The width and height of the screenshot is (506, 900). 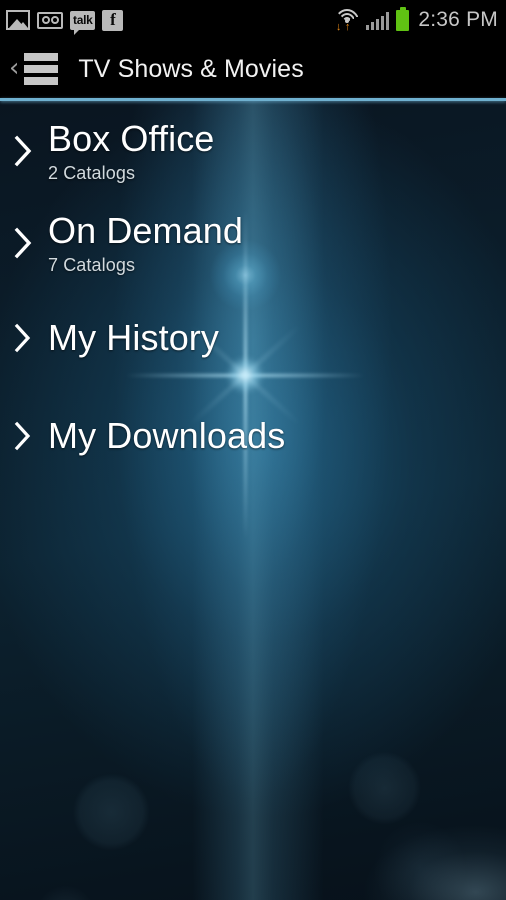 What do you see at coordinates (113, 20) in the screenshot?
I see `facebook-icon: f` at bounding box center [113, 20].